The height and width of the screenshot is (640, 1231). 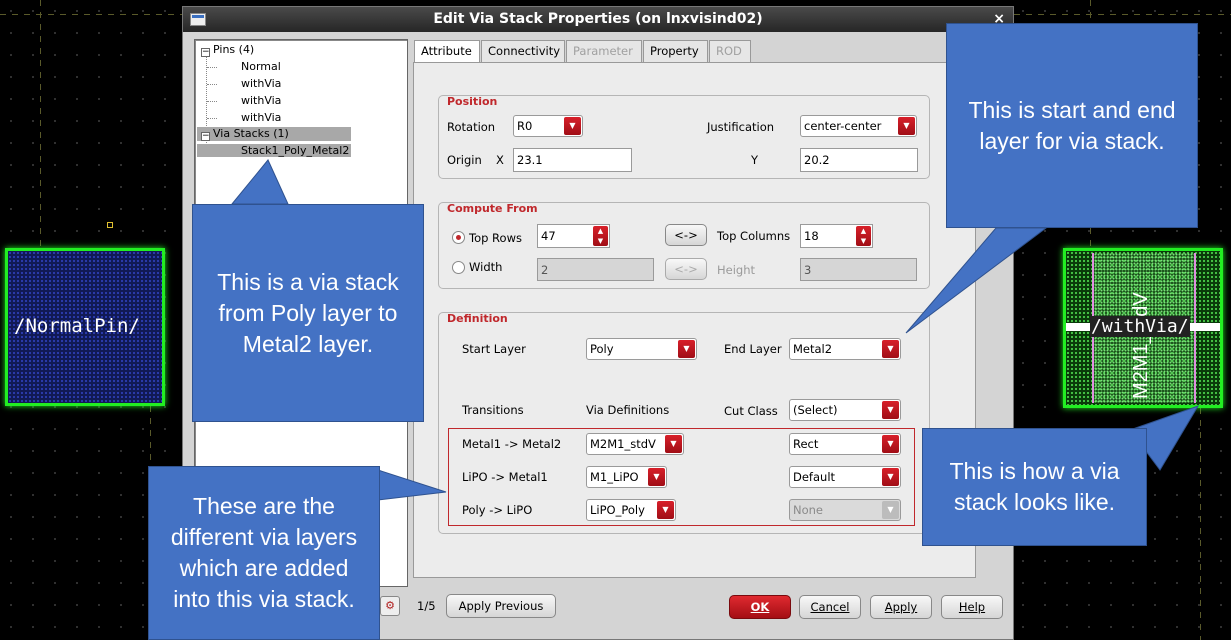 I want to click on origin-x-input: 23.1, so click(x=572, y=160).